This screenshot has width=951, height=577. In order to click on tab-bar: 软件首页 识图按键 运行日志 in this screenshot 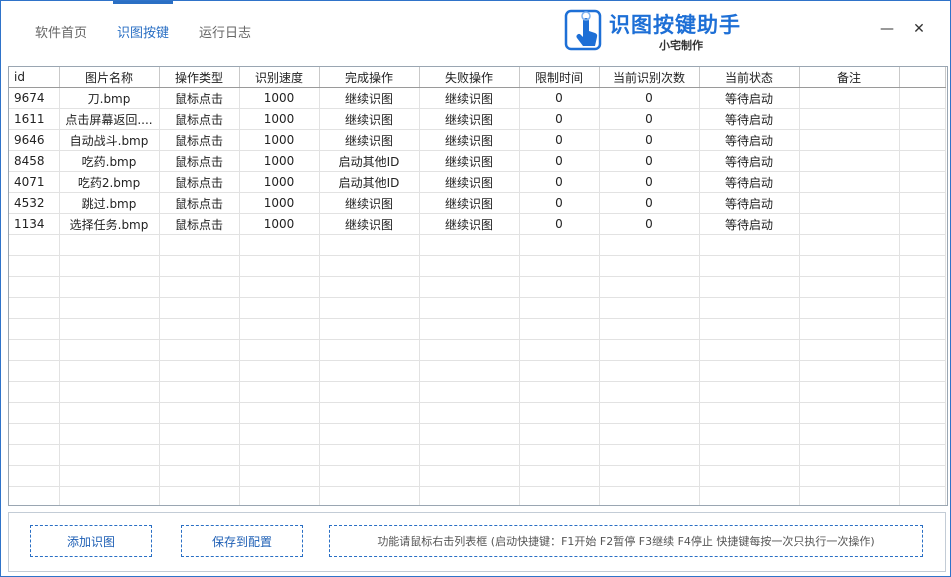, I will do `click(146, 29)`.